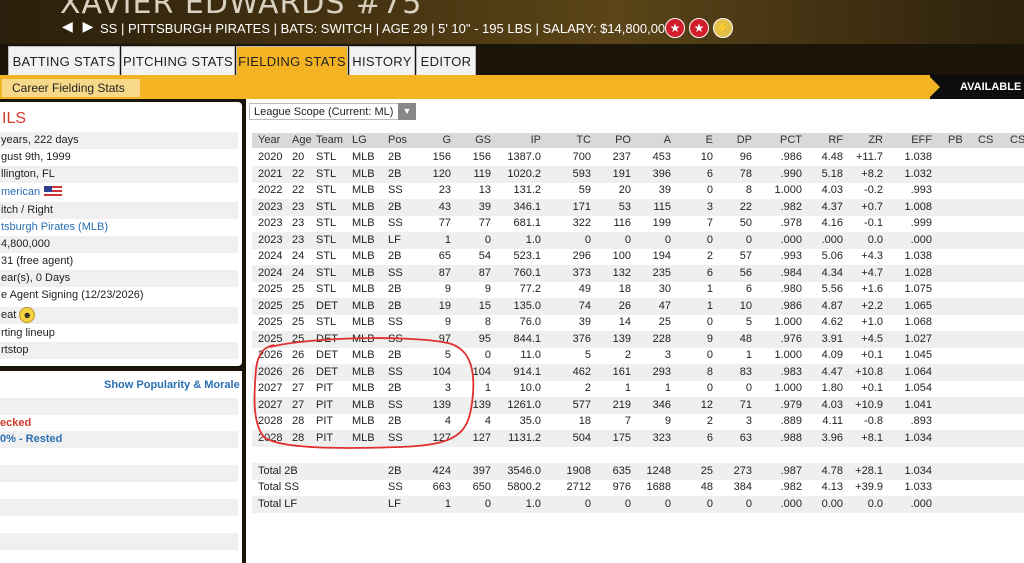 The width and height of the screenshot is (1024, 563). I want to click on tab-batting-stats: BATTING STATS, so click(64, 61).